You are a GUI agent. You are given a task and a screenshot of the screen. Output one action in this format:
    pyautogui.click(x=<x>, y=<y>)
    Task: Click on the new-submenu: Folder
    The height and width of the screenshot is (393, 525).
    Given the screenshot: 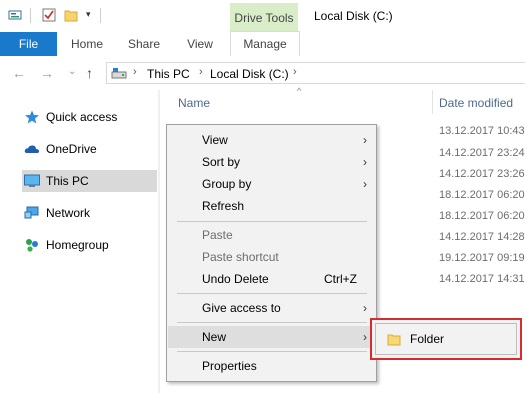 What is the action you would take?
    pyautogui.click(x=446, y=339)
    